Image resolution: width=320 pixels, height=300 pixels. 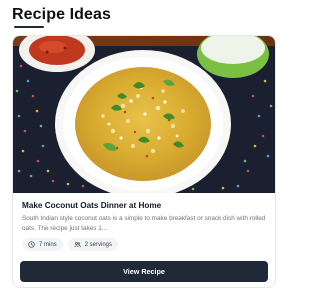 I want to click on users-icon, so click(x=77, y=244).